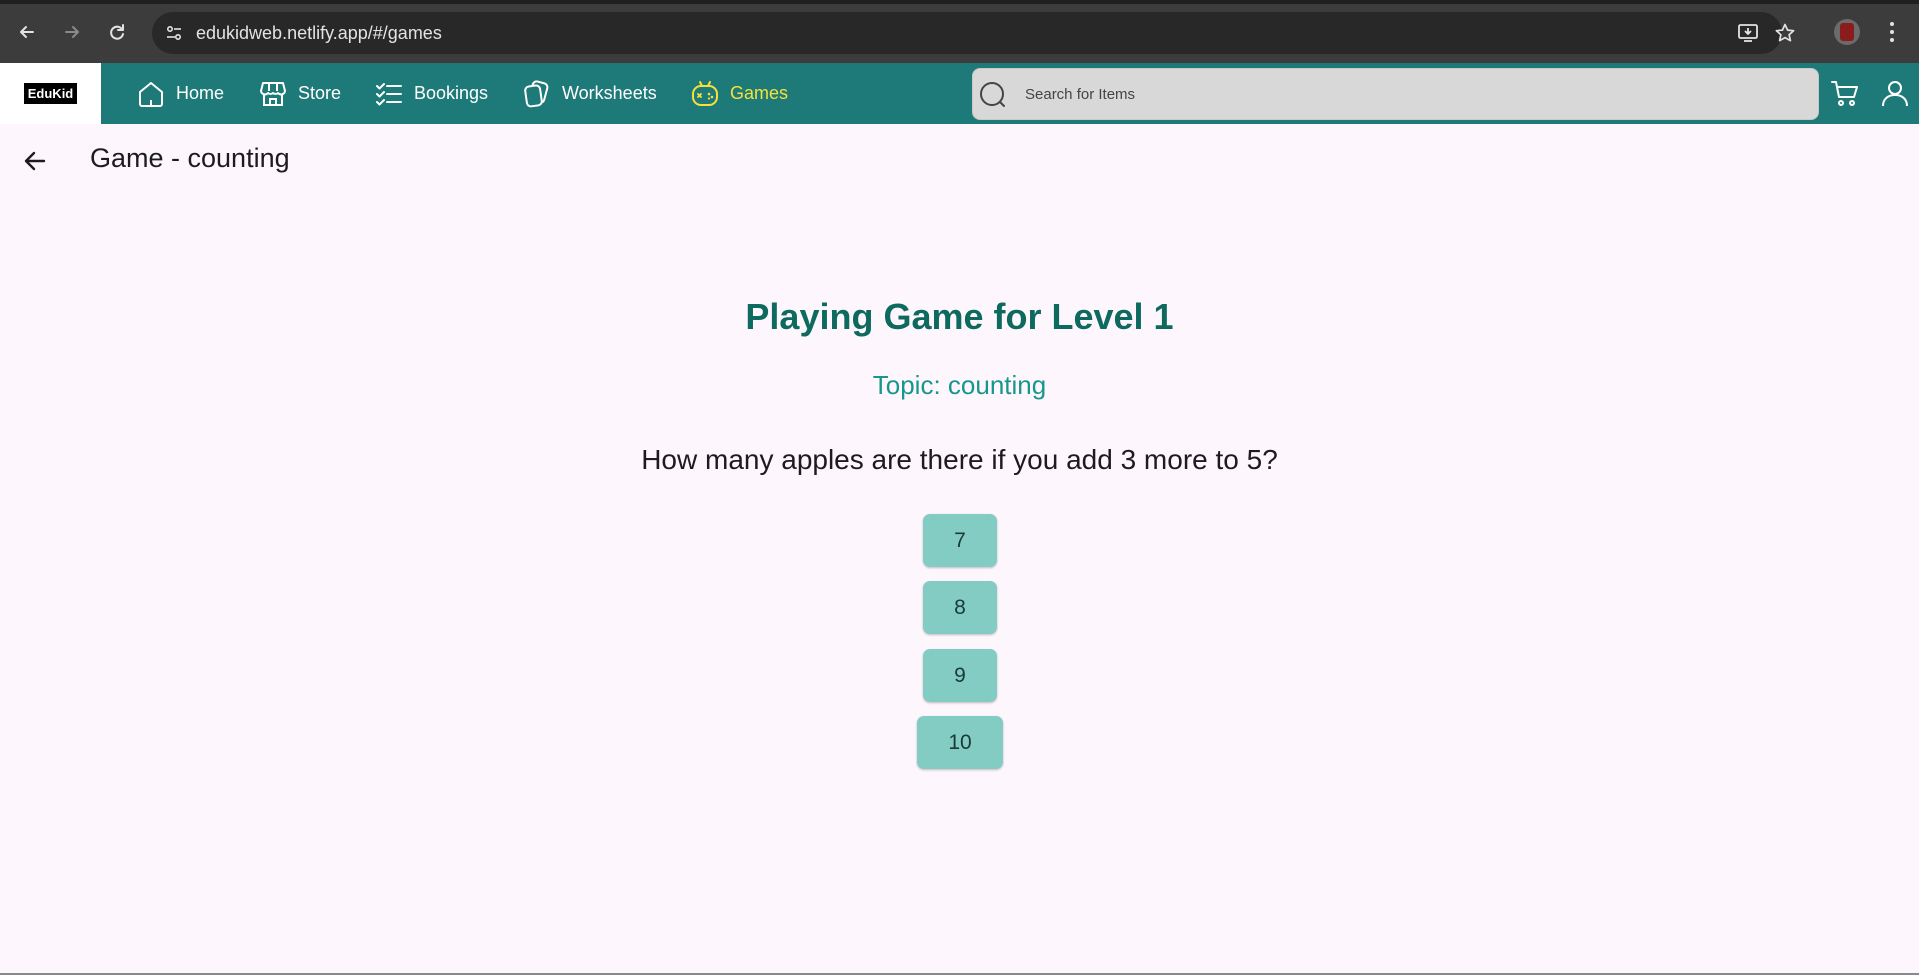 This screenshot has height=975, width=1919. What do you see at coordinates (320, 93) in the screenshot?
I see `nav-label-store: Store` at bounding box center [320, 93].